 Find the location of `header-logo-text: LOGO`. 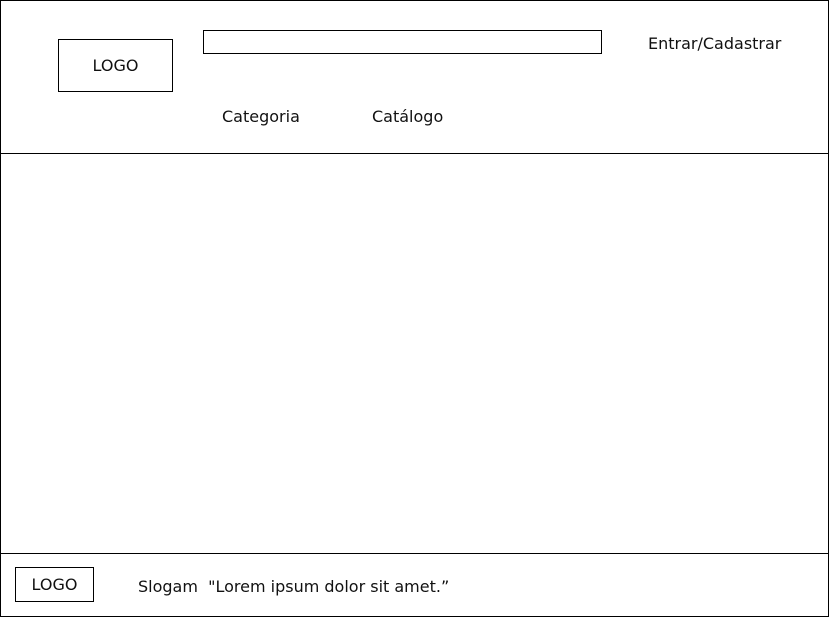

header-logo-text: LOGO is located at coordinates (115, 65).